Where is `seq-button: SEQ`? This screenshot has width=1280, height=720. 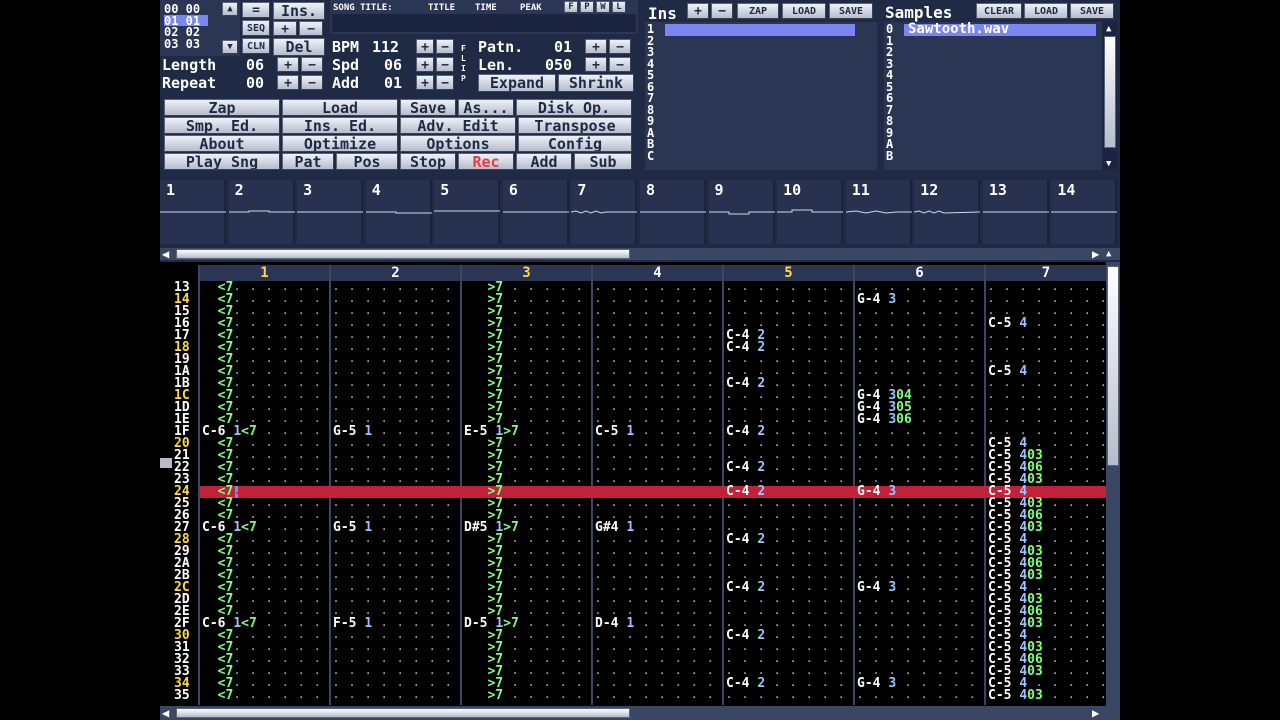 seq-button: SEQ is located at coordinates (256, 28).